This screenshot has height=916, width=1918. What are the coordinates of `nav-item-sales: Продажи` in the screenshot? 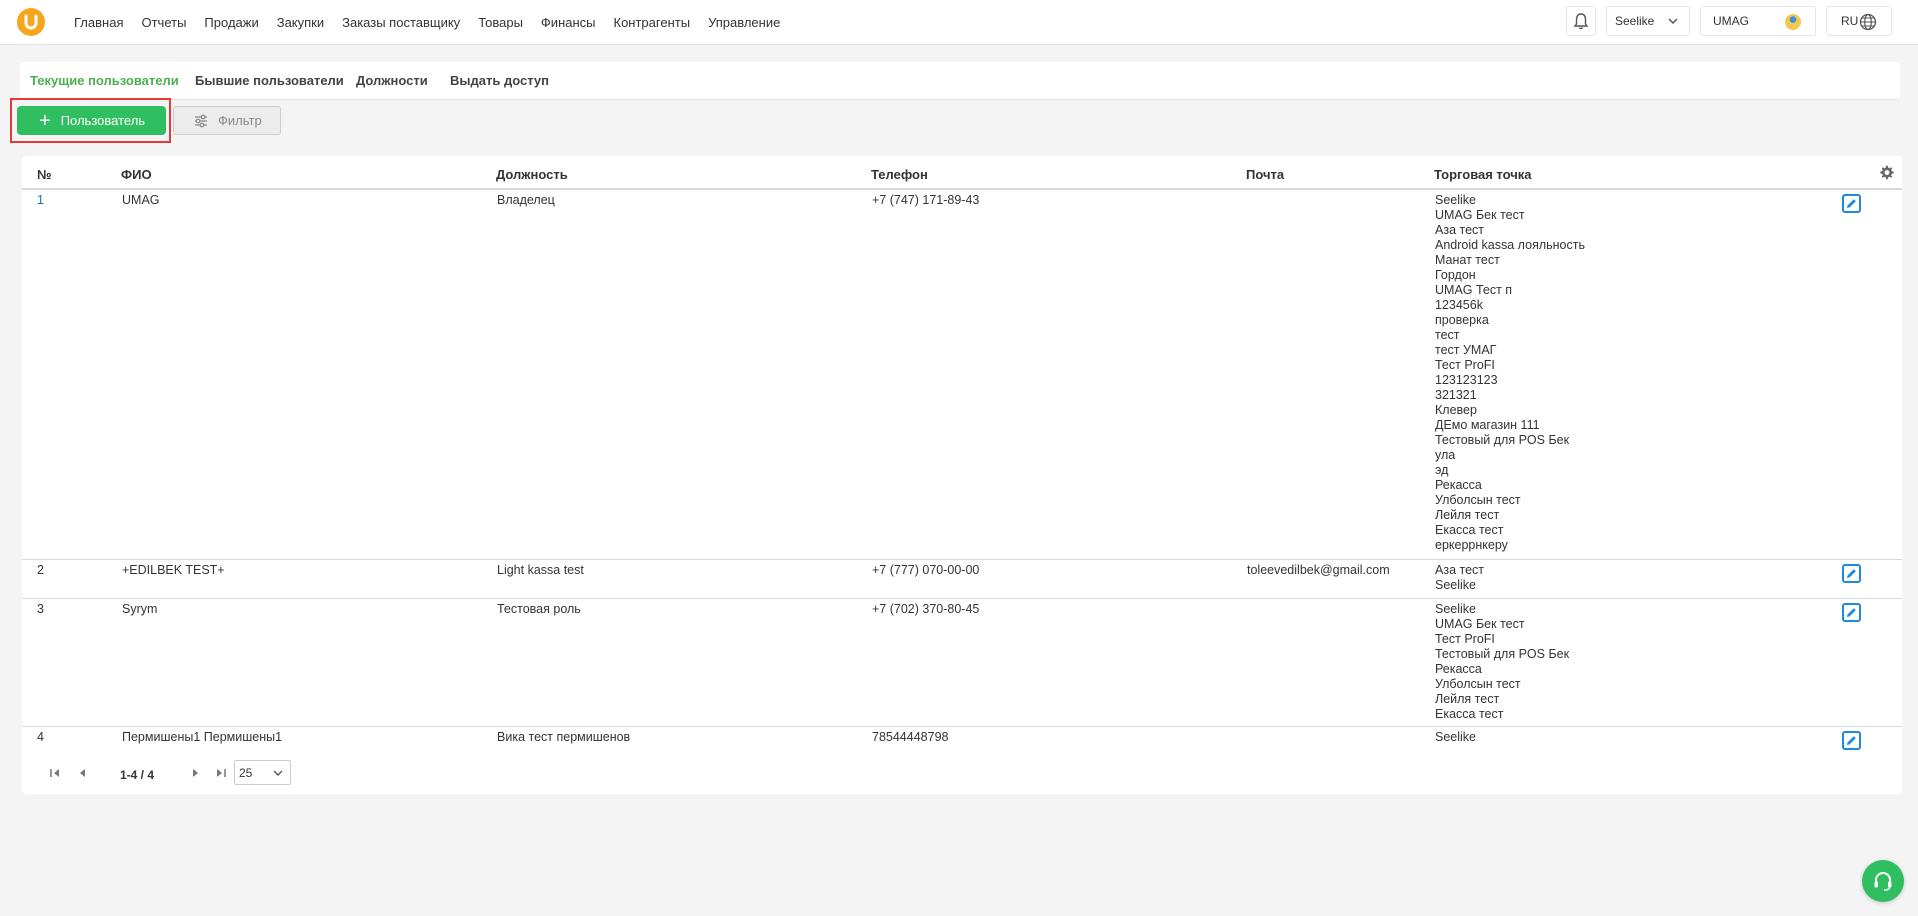 It's located at (231, 22).